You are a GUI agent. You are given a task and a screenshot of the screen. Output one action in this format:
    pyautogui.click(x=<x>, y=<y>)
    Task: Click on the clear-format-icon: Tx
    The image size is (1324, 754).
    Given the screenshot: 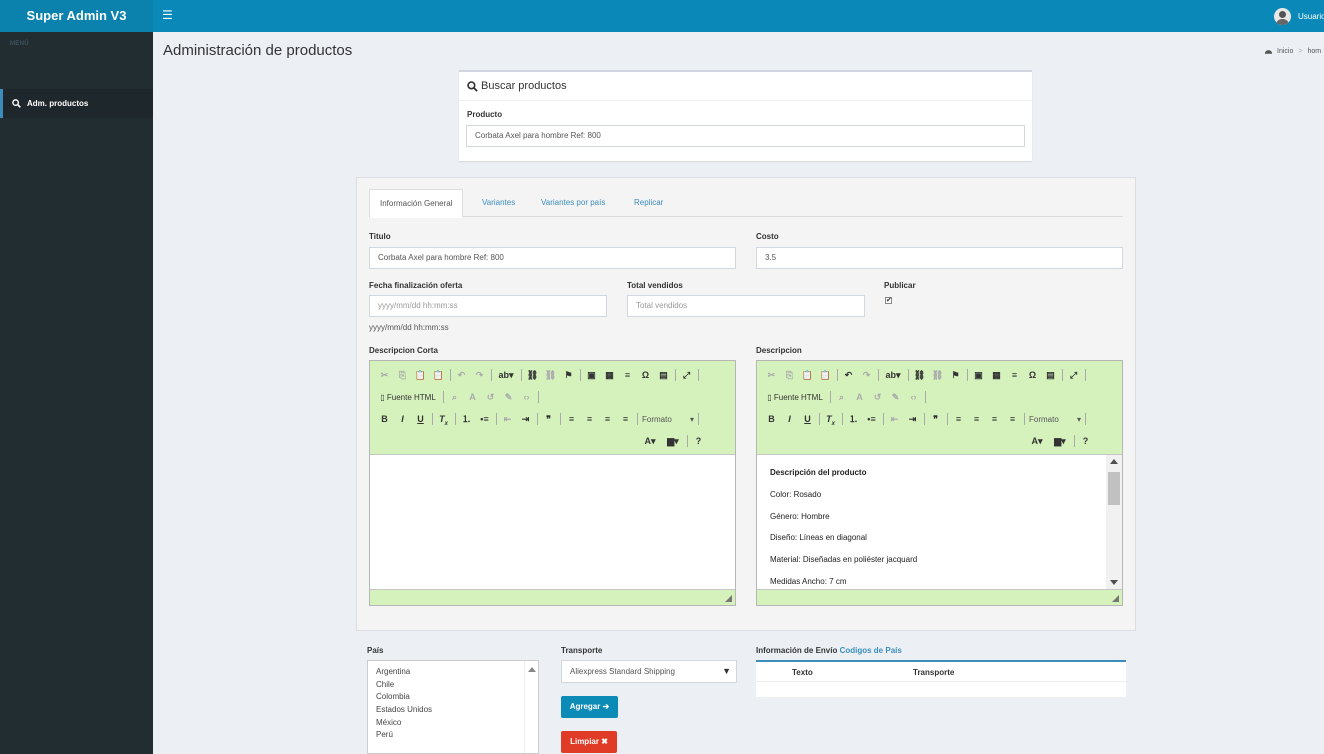 What is the action you would take?
    pyautogui.click(x=830, y=420)
    